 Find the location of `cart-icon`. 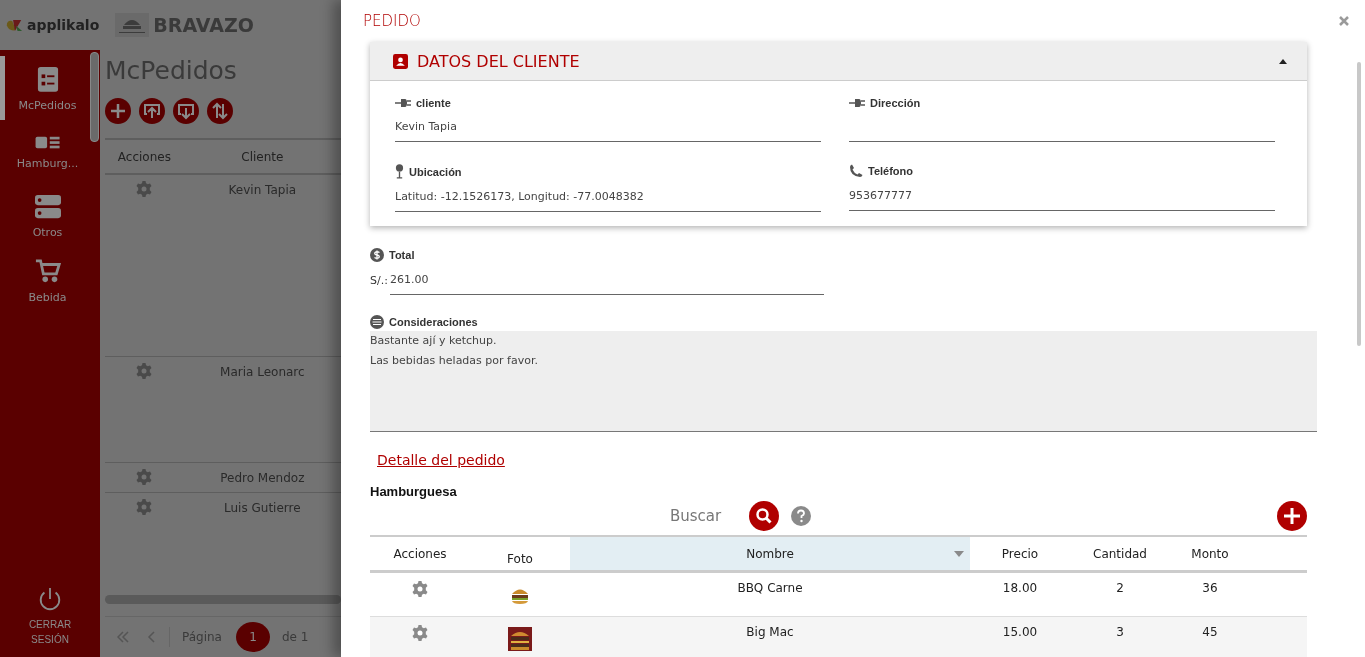

cart-icon is located at coordinates (47, 270).